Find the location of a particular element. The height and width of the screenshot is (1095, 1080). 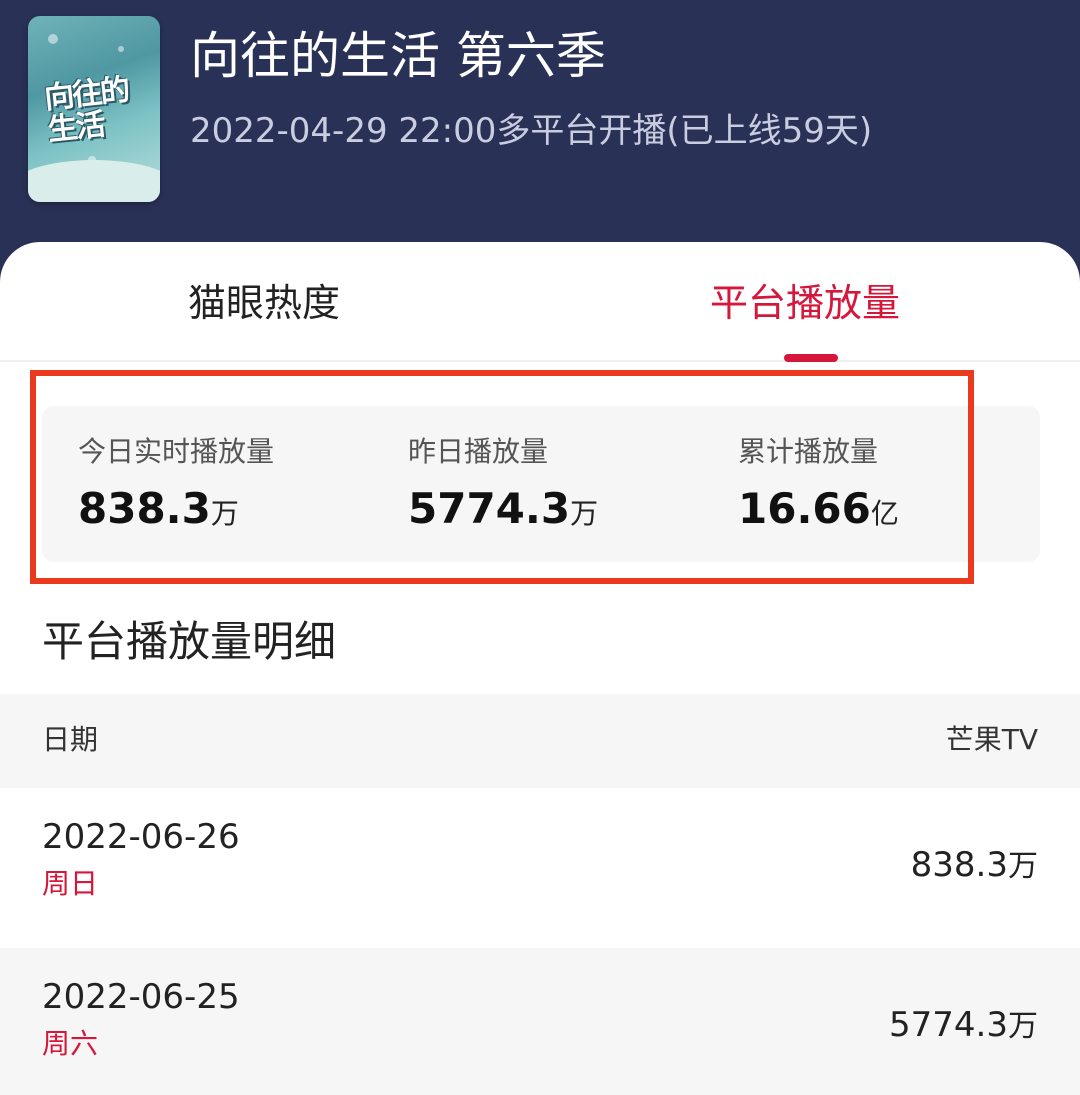

column-header-platform: 芒果TV is located at coordinates (992, 740).